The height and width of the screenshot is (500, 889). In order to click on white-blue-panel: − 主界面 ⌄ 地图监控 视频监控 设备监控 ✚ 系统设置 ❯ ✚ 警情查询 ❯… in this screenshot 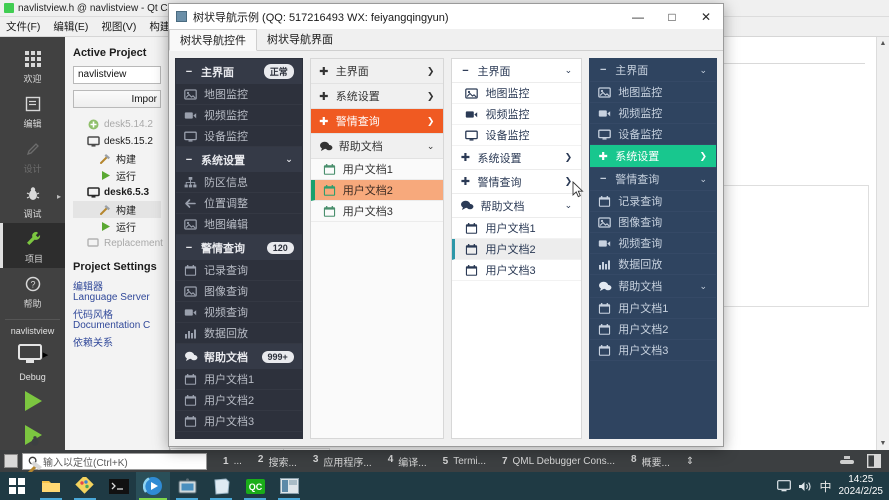, I will do `click(517, 248)`.